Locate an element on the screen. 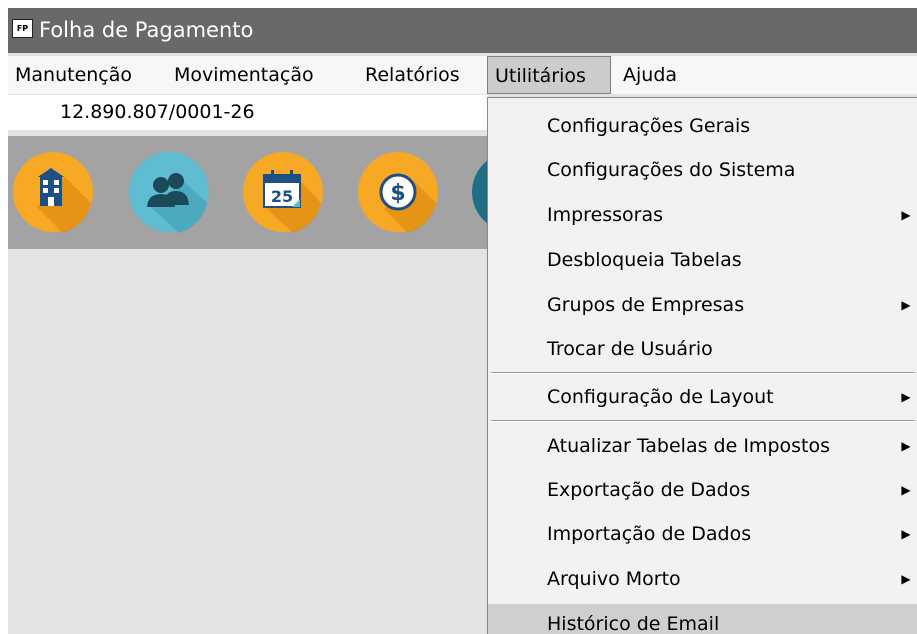 The height and width of the screenshot is (634, 917). menu-item-label: Arquivo Morto is located at coordinates (614, 579).